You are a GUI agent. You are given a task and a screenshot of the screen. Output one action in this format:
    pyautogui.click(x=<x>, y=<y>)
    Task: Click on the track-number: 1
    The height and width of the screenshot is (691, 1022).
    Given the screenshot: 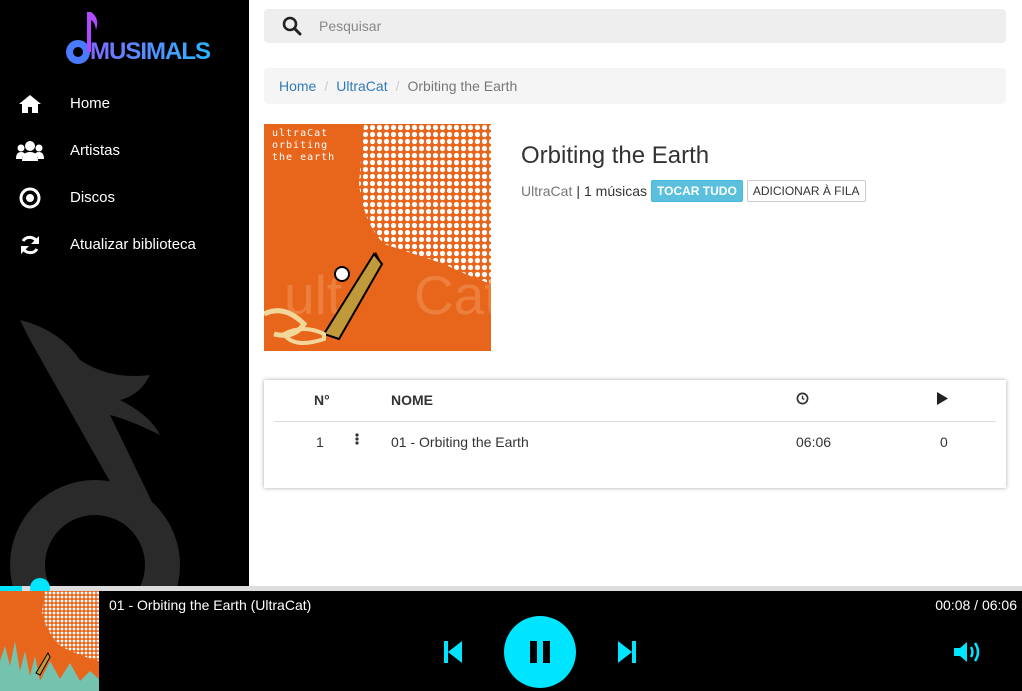 What is the action you would take?
    pyautogui.click(x=320, y=441)
    